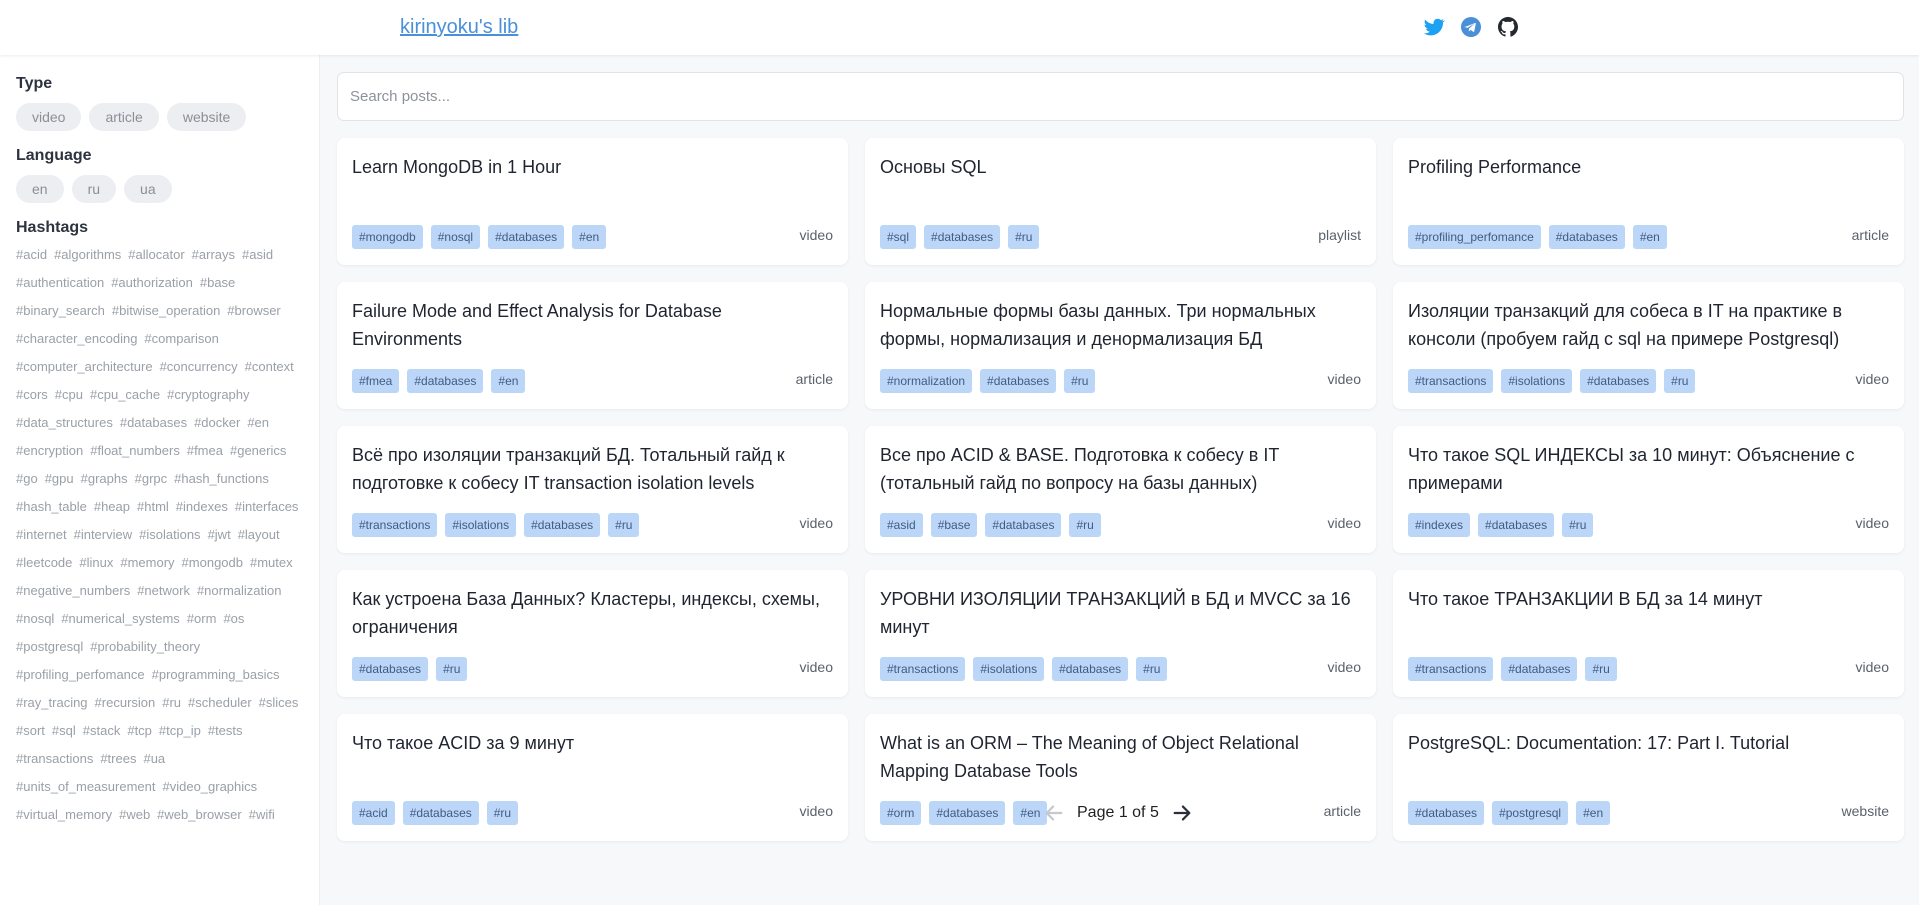  I want to click on hashtag-filter: #internet, so click(41, 535).